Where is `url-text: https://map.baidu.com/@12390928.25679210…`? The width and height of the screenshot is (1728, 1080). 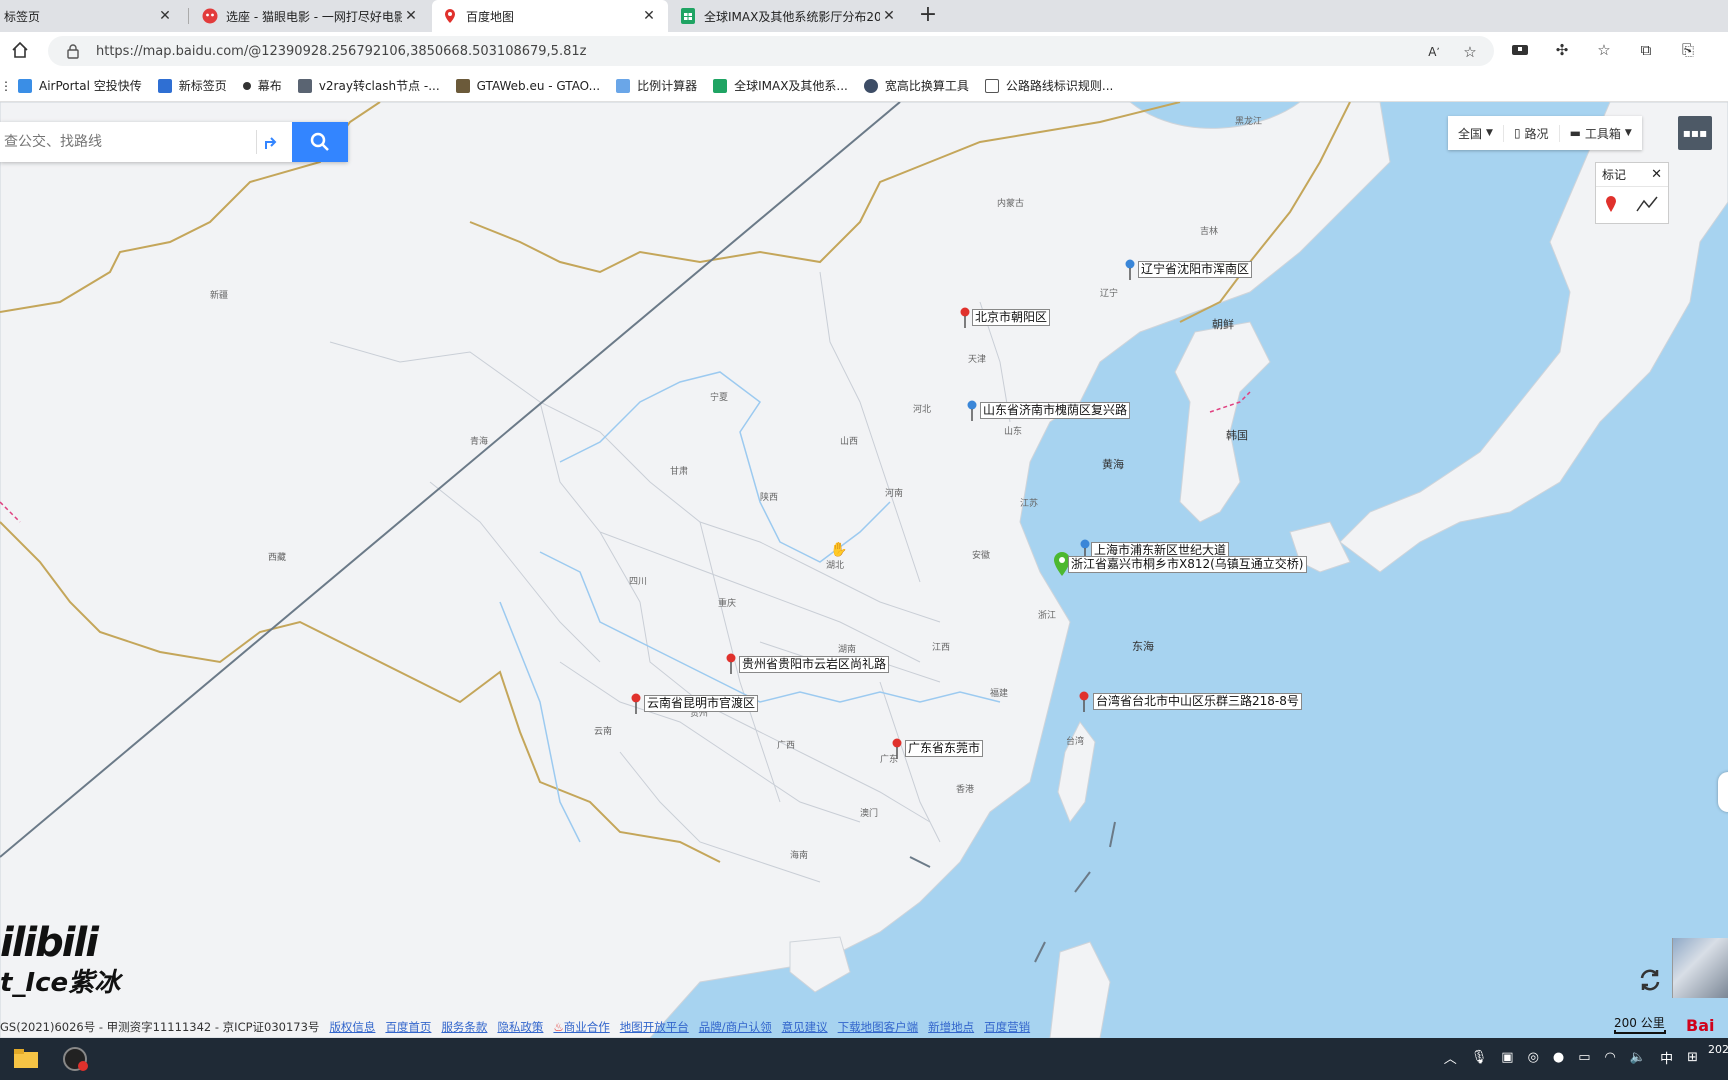 url-text: https://map.baidu.com/@12390928.25679210… is located at coordinates (341, 51).